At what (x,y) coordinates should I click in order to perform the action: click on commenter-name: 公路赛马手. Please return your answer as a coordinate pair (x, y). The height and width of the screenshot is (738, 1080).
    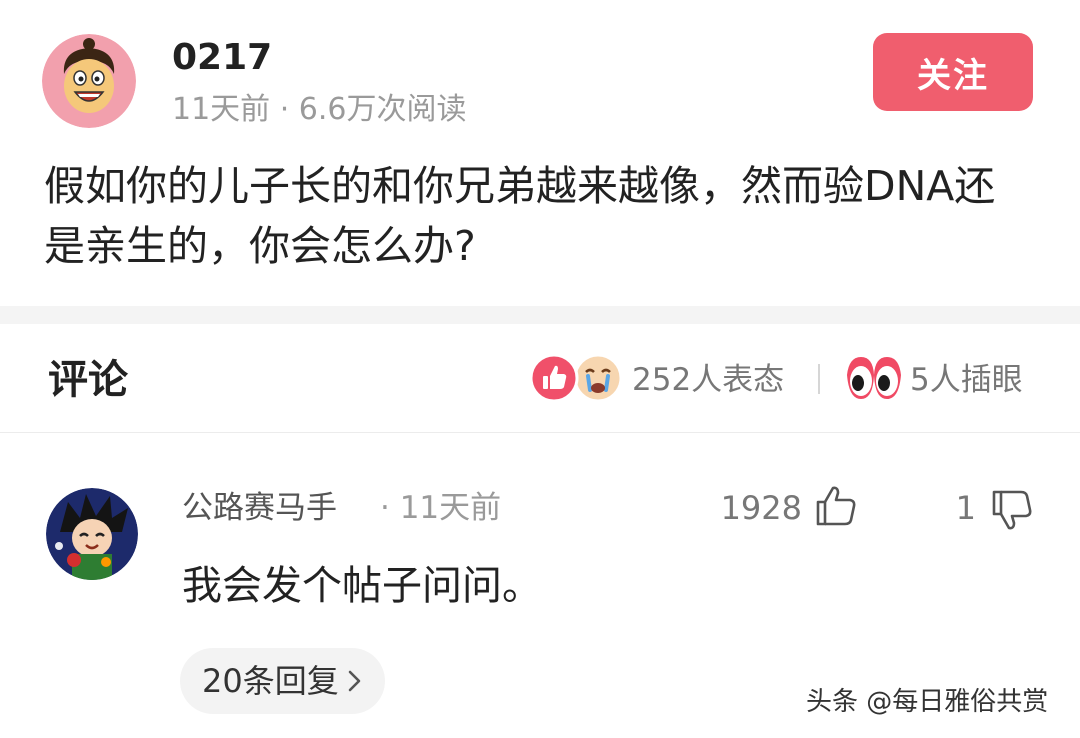
    Looking at the image, I should click on (259, 508).